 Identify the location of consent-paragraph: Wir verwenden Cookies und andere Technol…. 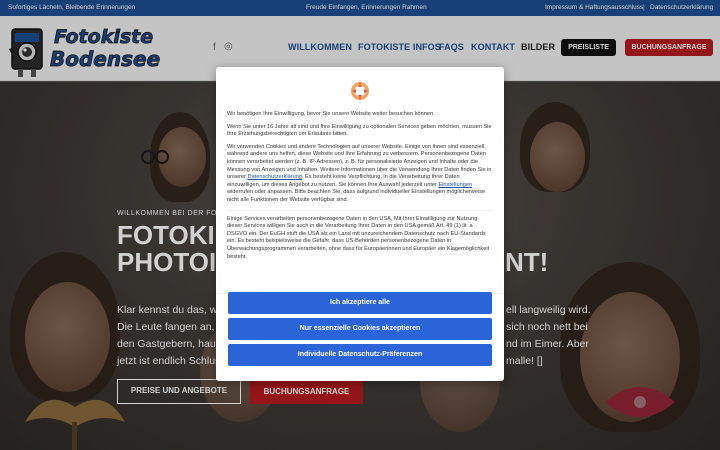
(359, 173).